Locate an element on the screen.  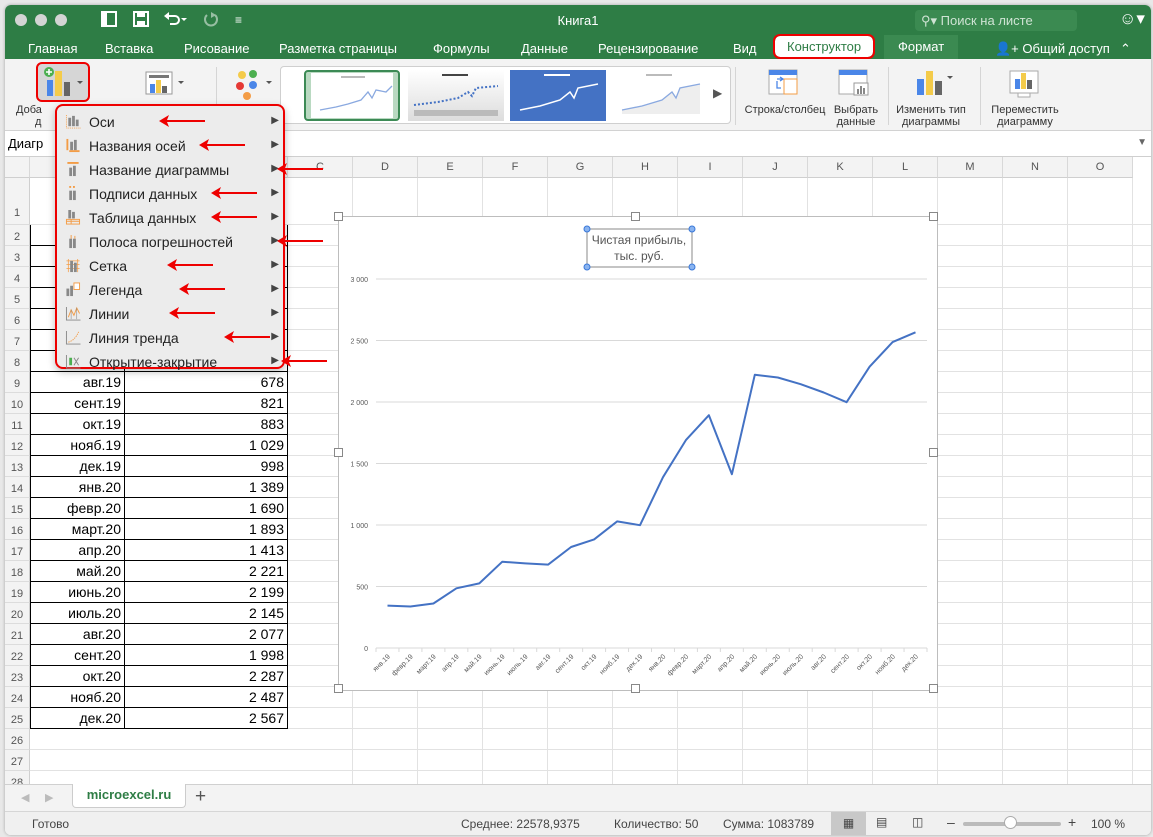
row-header: 20 is located at coordinates (17, 613).